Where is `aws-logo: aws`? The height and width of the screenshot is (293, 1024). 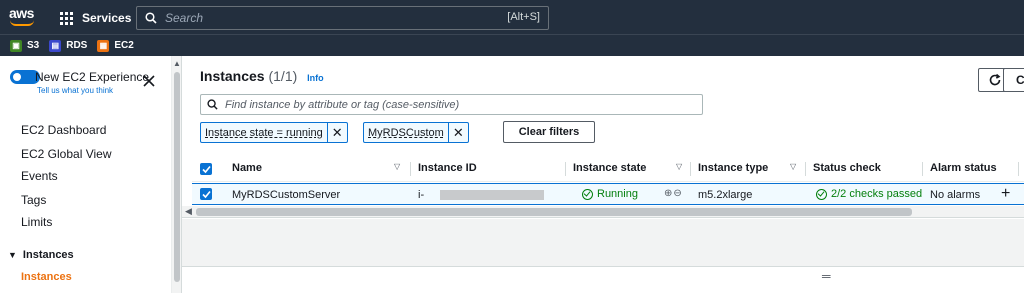
aws-logo: aws is located at coordinates (23, 17).